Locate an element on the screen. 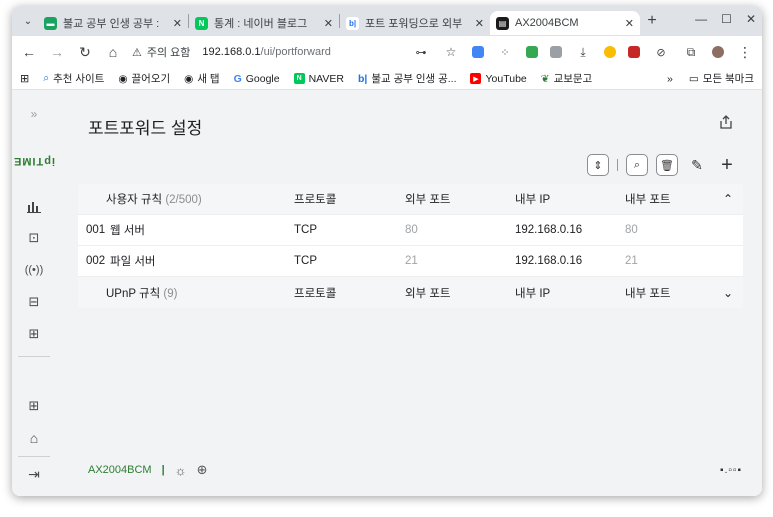  row-number: 001 is located at coordinates (96, 230).